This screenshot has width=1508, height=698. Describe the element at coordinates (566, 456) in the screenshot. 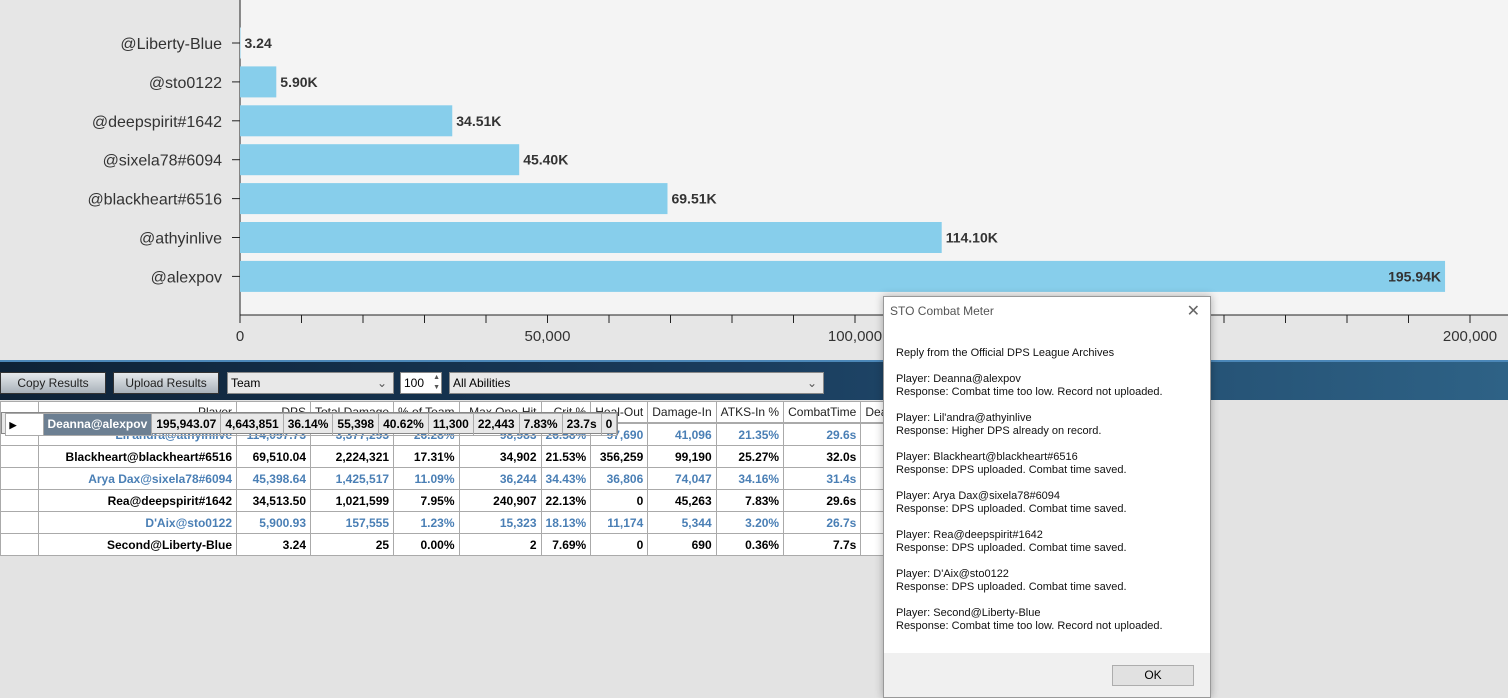

I see `cell-crit-: 21.53%` at that location.